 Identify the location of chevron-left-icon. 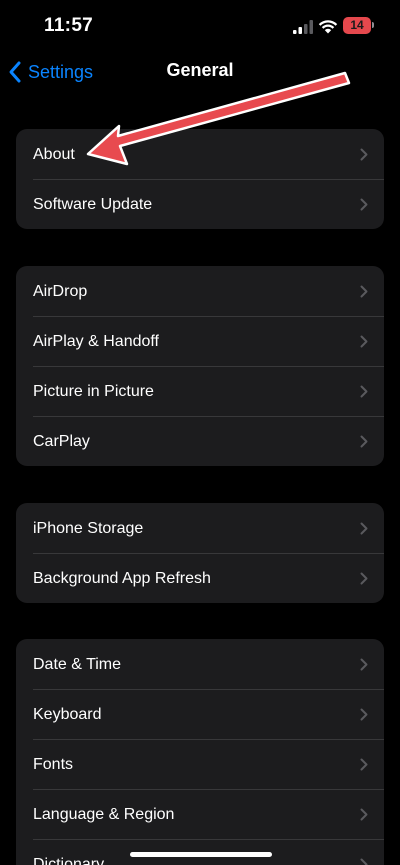
(15, 72).